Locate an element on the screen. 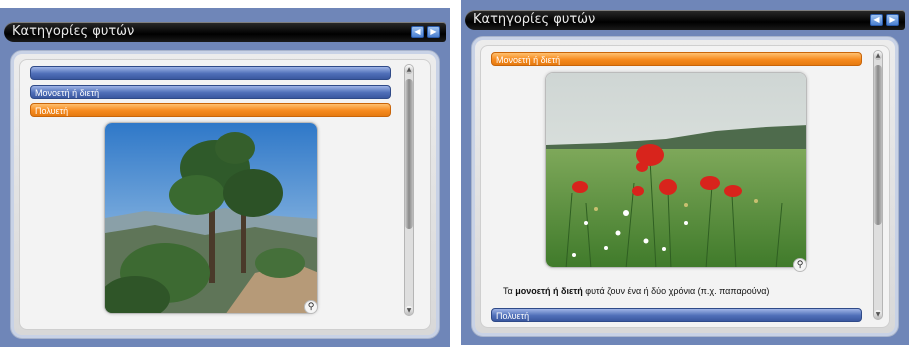 The height and width of the screenshot is (349, 909). caption-prefix: Τα is located at coordinates (509, 291).